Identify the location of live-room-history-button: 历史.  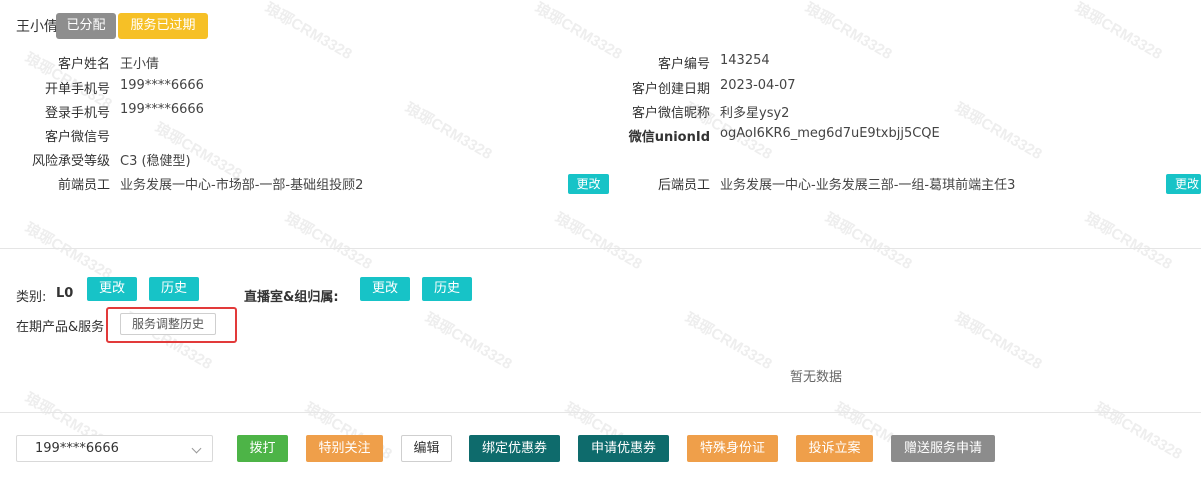
(447, 289).